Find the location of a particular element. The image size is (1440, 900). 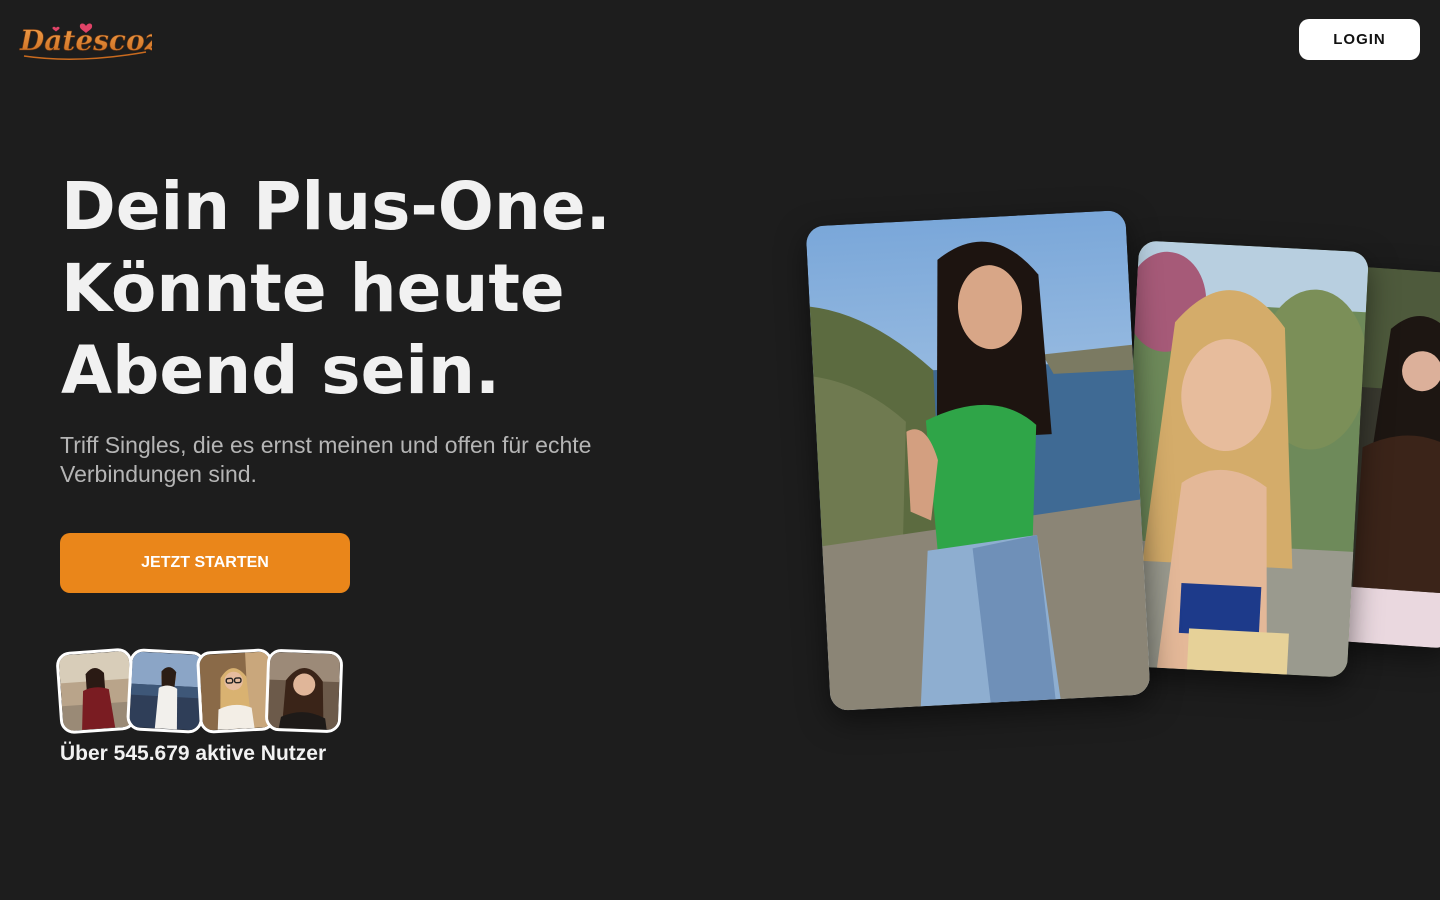

hero-headline: Dein Plus-One. Könnte heute Abend sein. is located at coordinates (411, 289).